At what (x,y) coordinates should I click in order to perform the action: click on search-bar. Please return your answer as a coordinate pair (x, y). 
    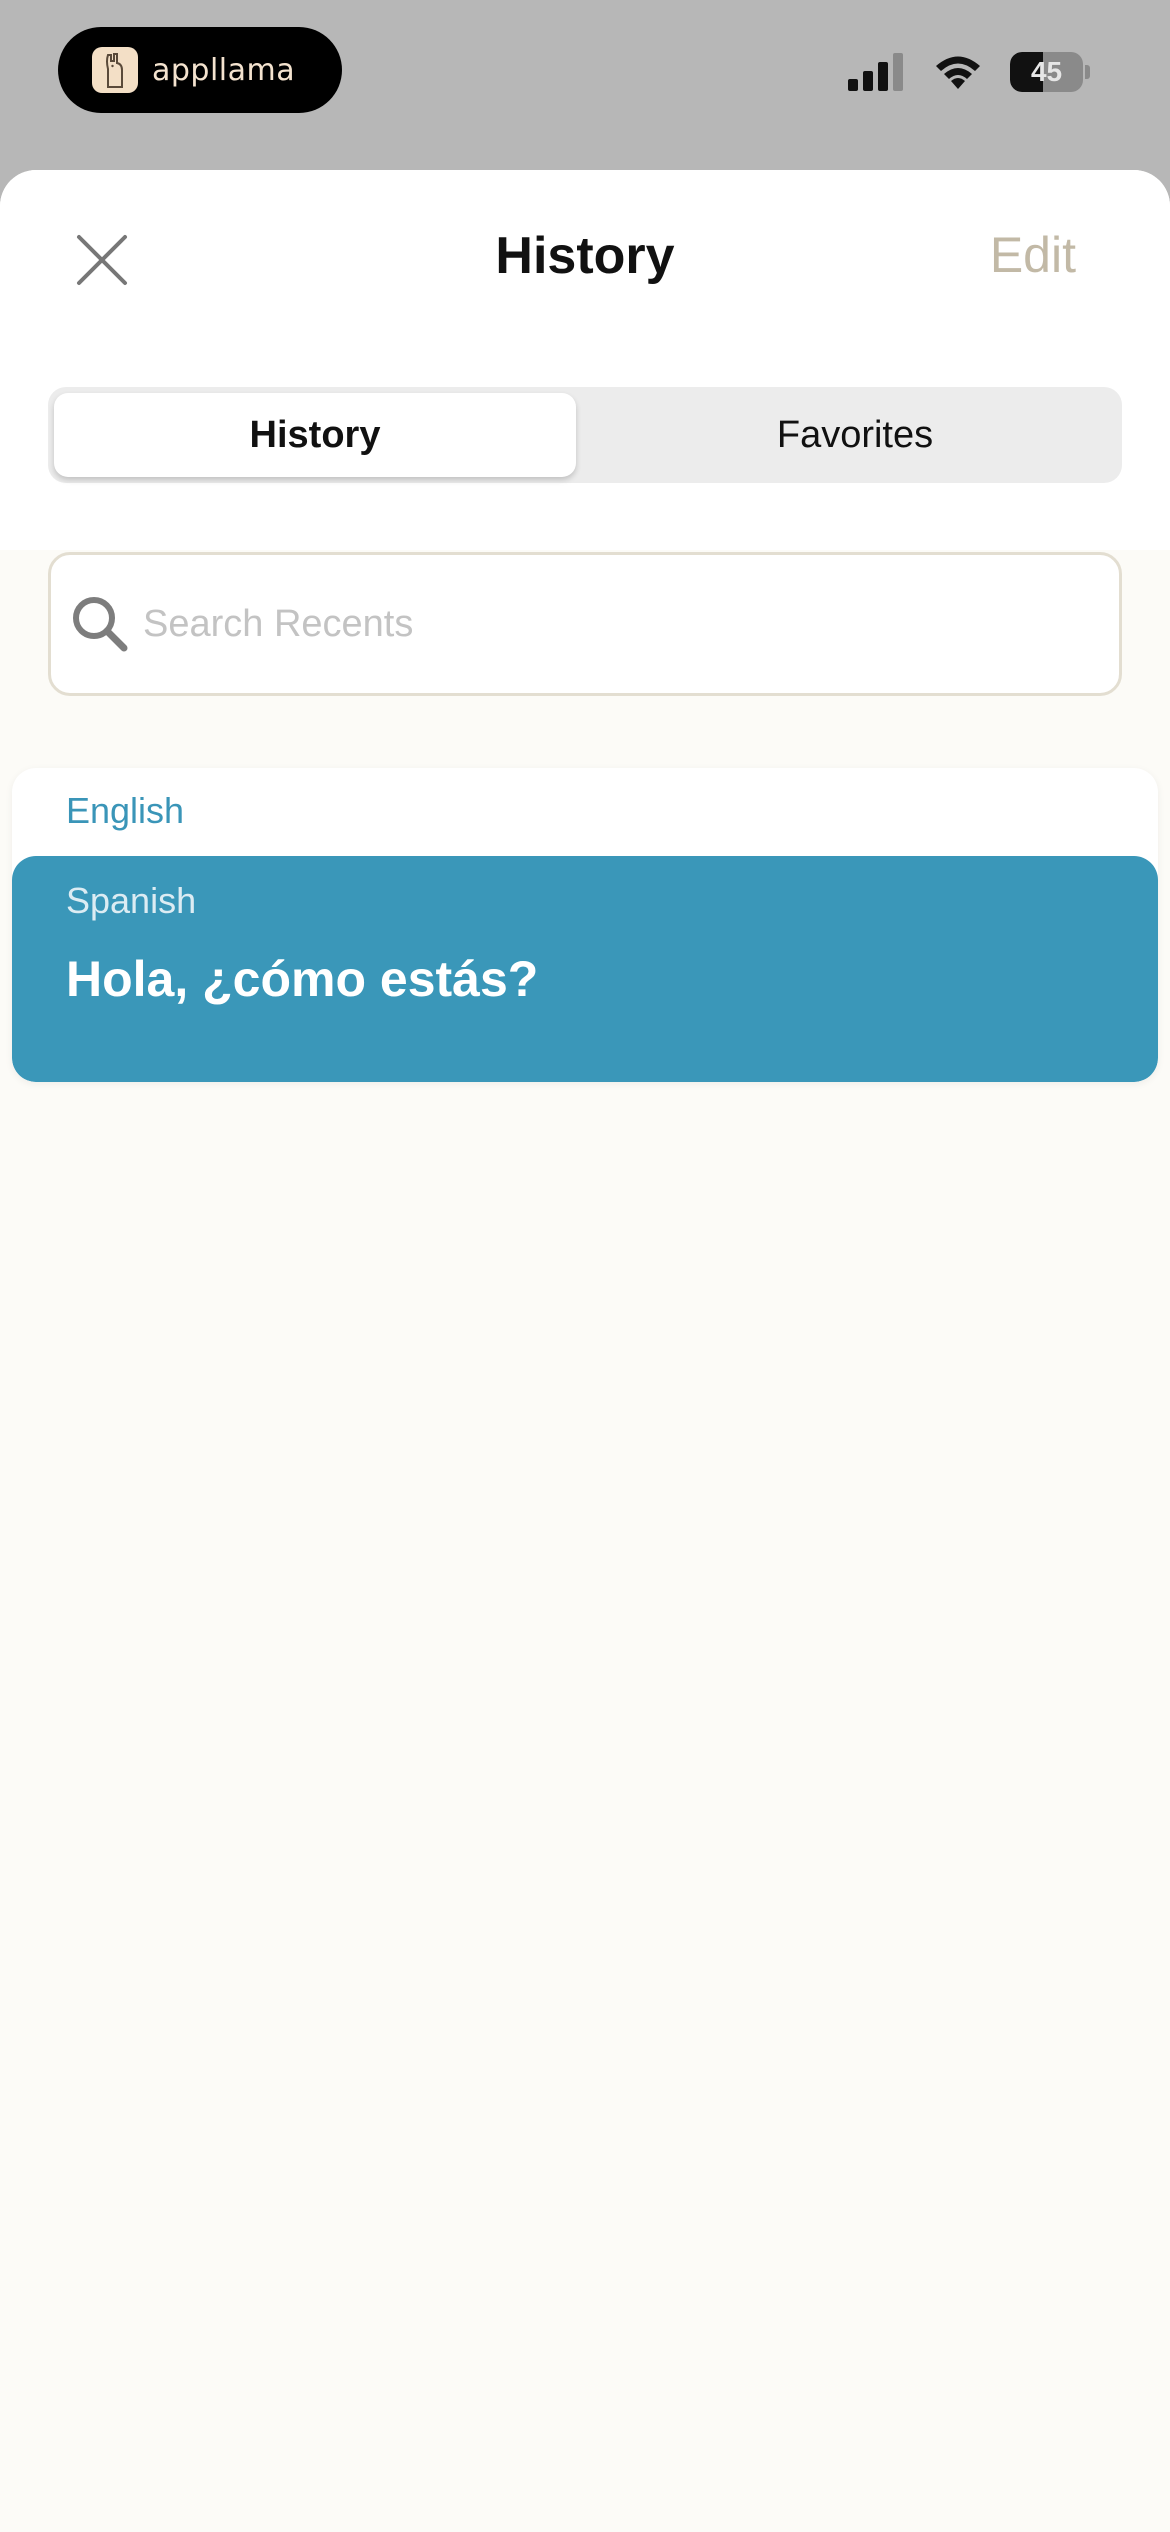
    Looking at the image, I should click on (585, 624).